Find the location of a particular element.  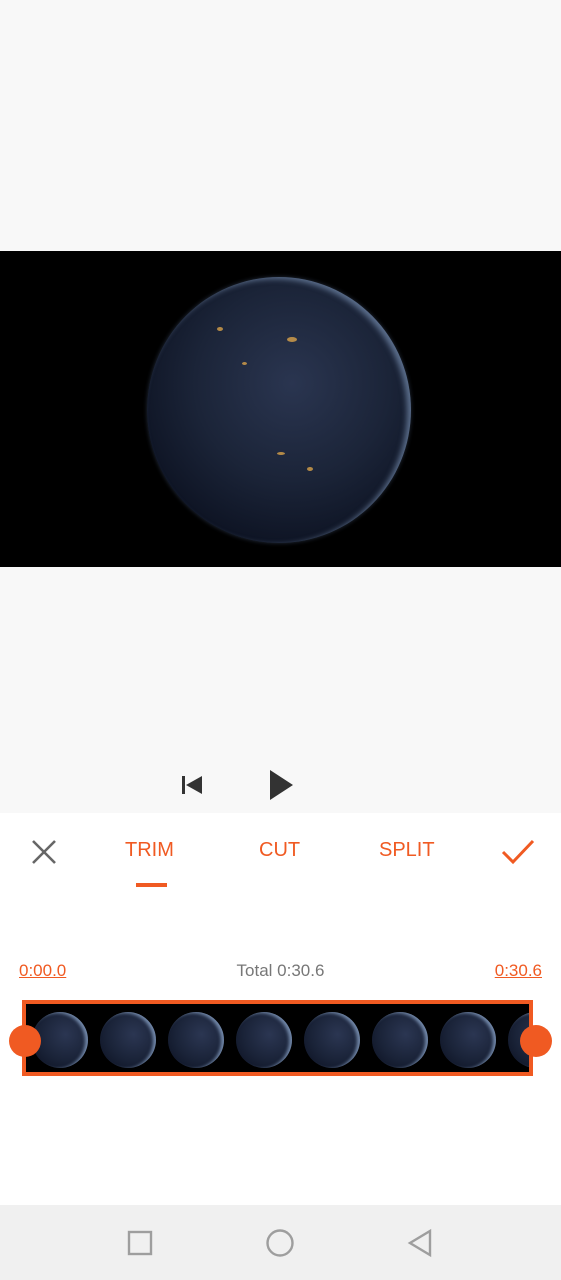

check-icon is located at coordinates (518, 852).